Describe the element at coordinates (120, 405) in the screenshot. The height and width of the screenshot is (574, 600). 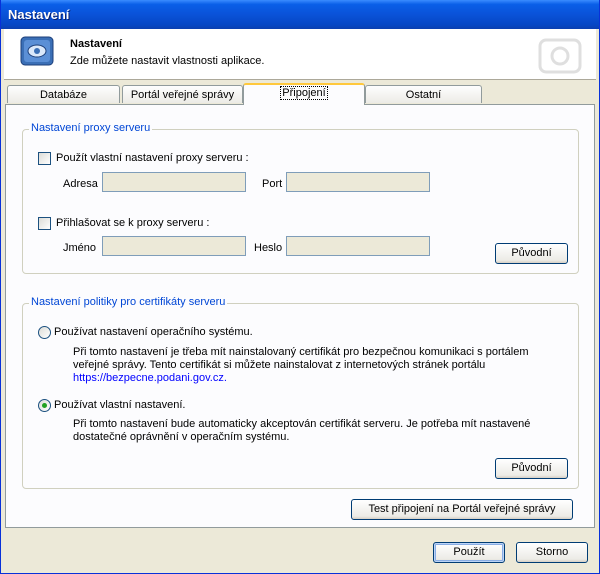
I see `use-custom-settings-label: Používat vlastní nastavení.` at that location.